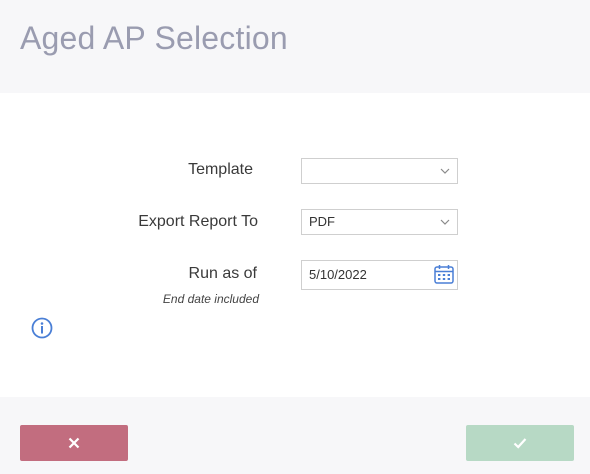 The height and width of the screenshot is (474, 590). What do you see at coordinates (154, 38) in the screenshot?
I see `page-title: Aged AP Selection` at bounding box center [154, 38].